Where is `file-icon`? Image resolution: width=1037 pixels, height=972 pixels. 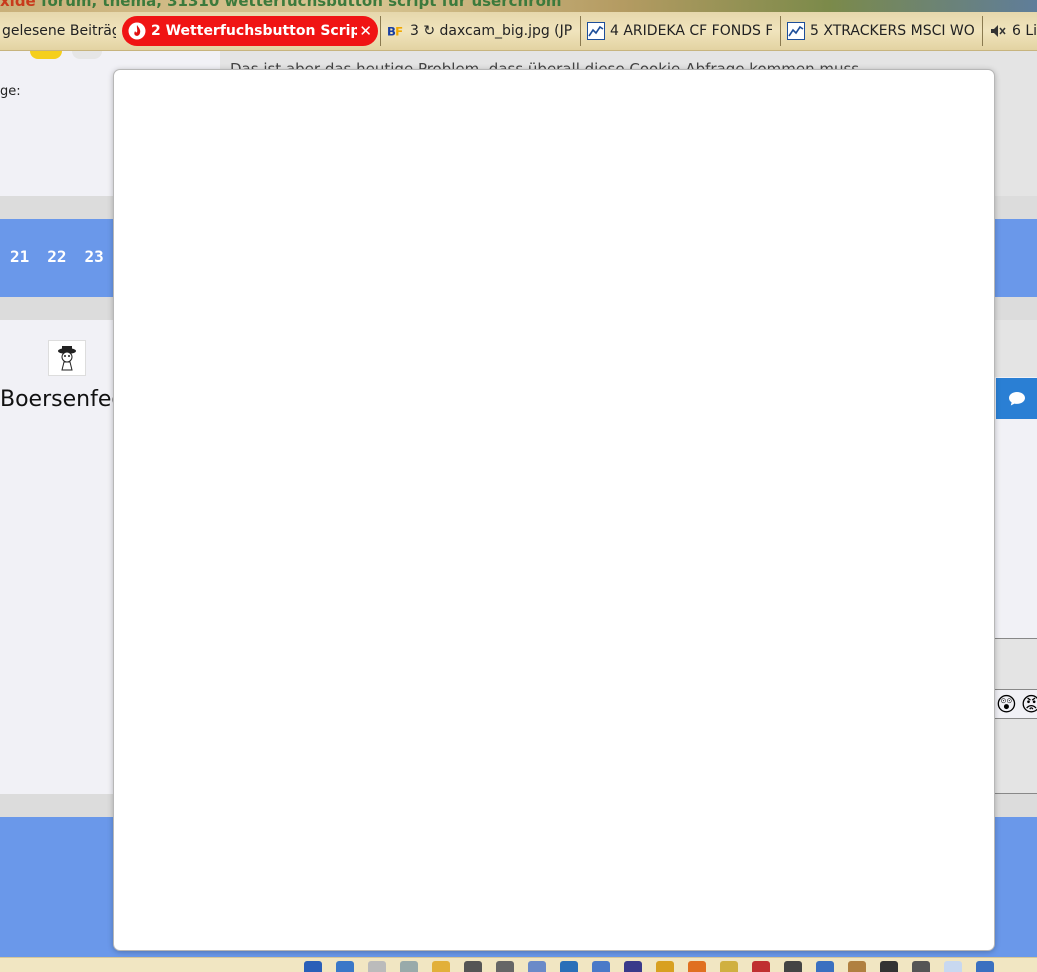
file-icon is located at coordinates (505, 966).